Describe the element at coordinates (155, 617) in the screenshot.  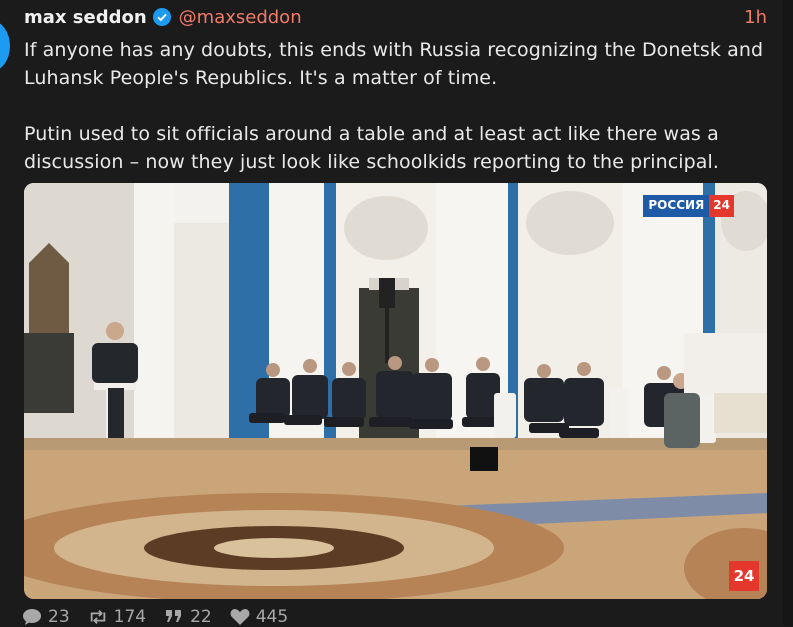
I see `tweet-actions: 23 174 22 445` at that location.